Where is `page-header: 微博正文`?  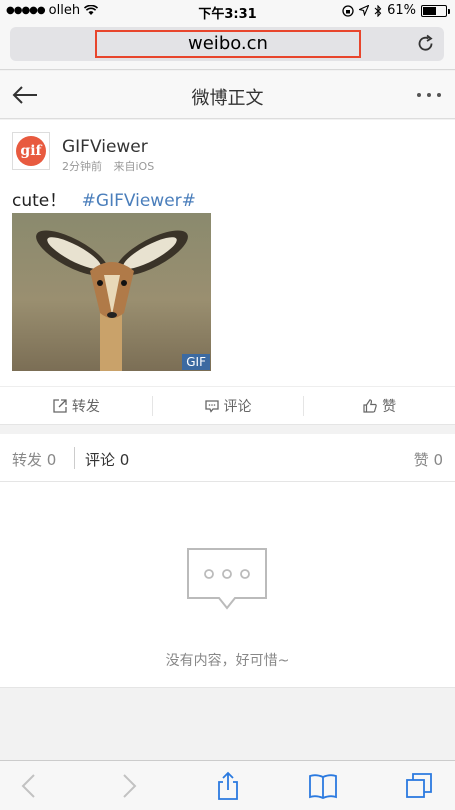
page-header: 微博正文 is located at coordinates (227, 95).